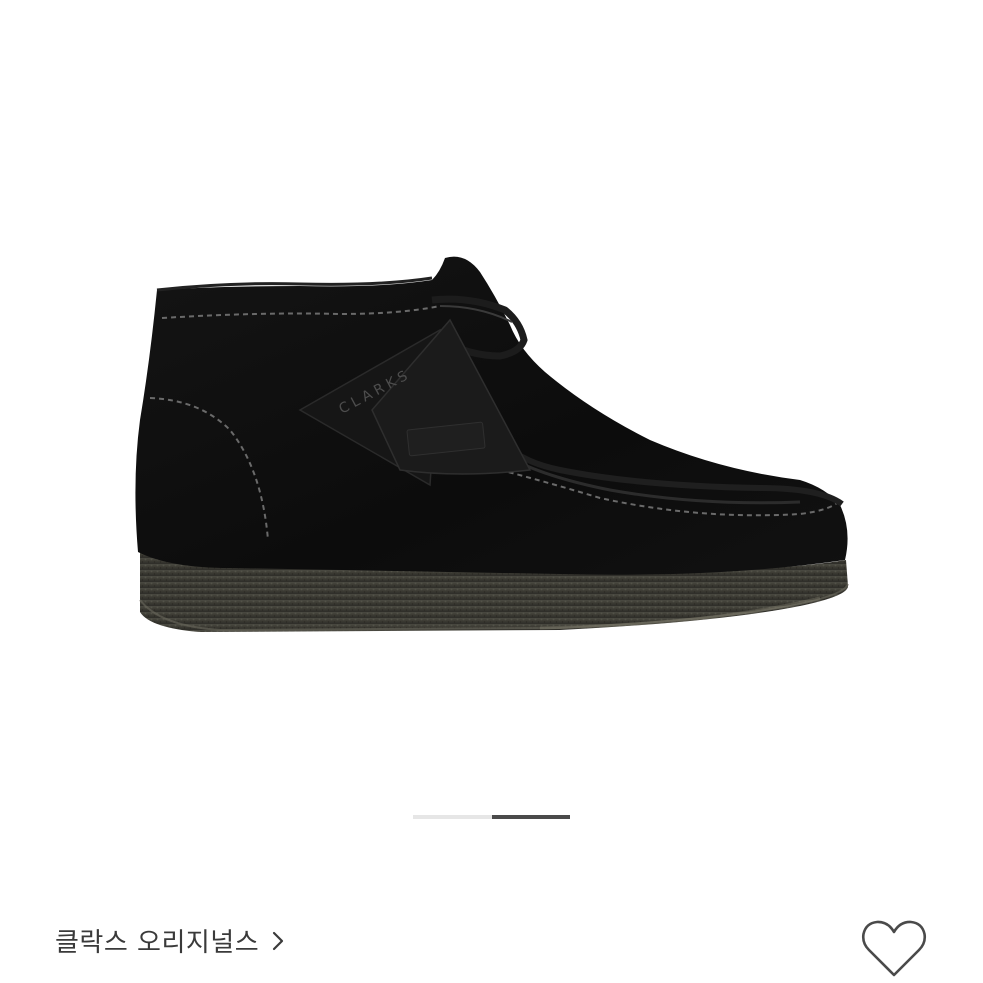 Image resolution: width=983 pixels, height=983 pixels. I want to click on carousel-indicator, so click(491, 817).